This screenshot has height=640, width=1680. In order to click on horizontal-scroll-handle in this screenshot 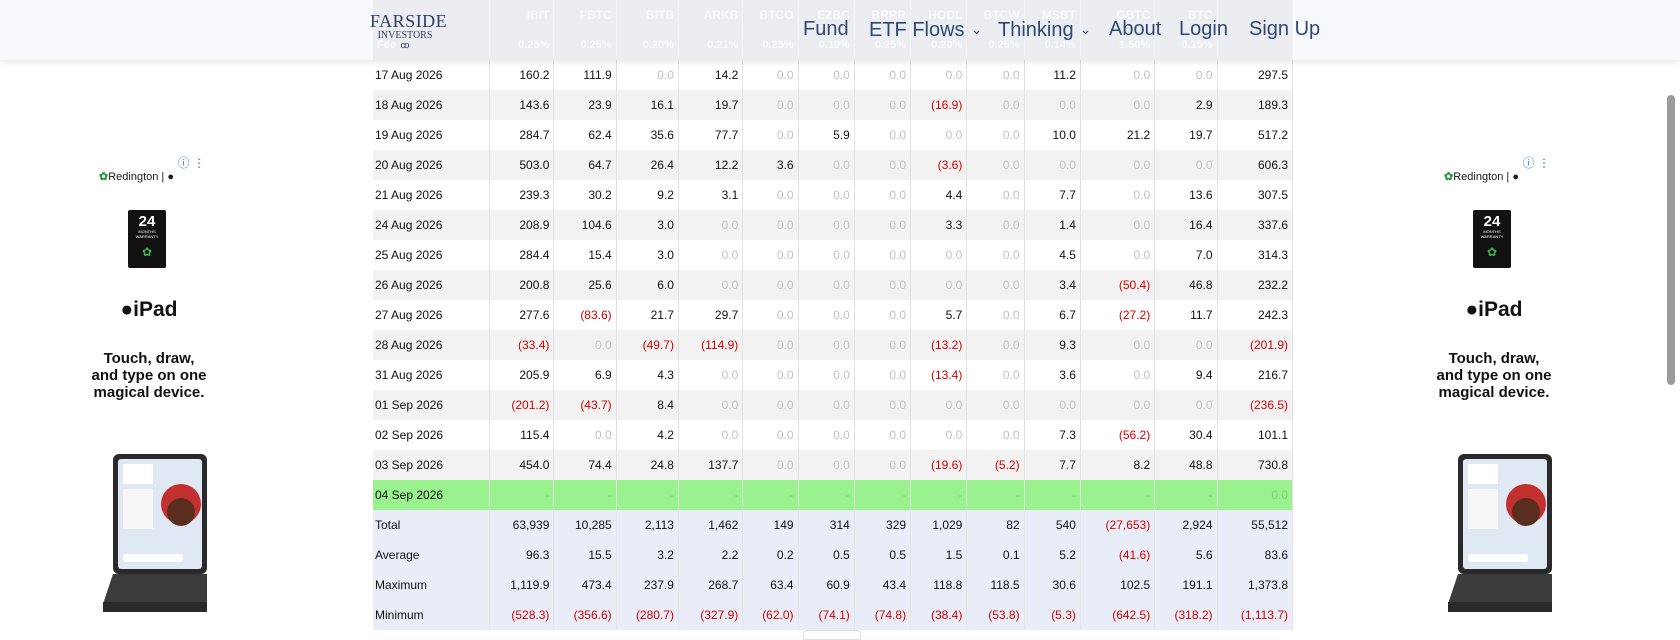, I will do `click(832, 635)`.